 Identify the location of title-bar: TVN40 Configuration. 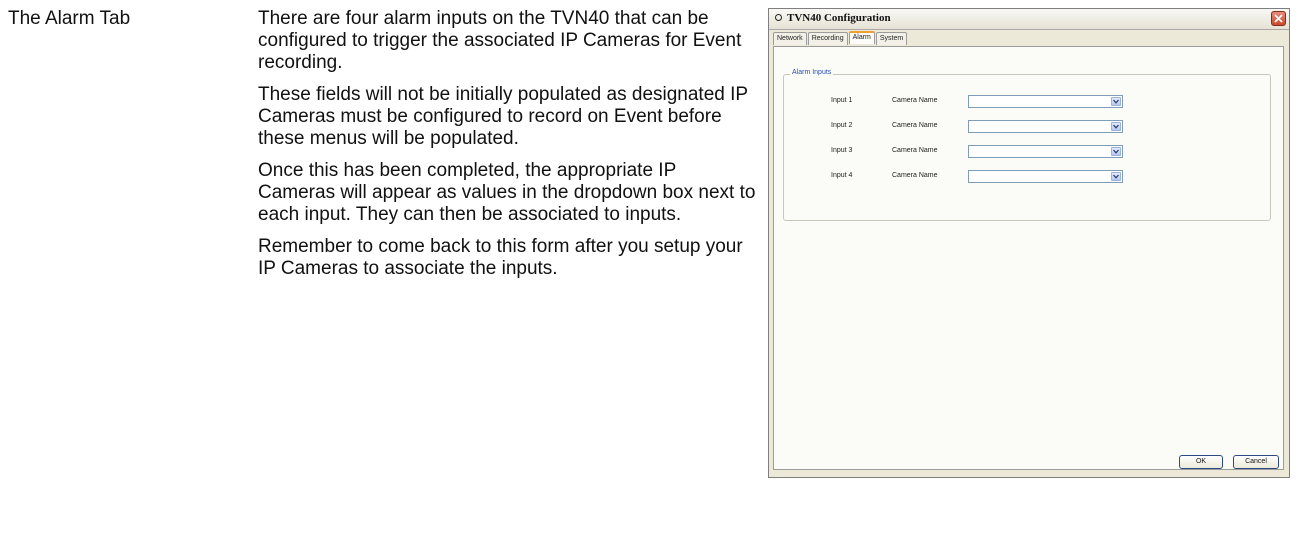
(1029, 19).